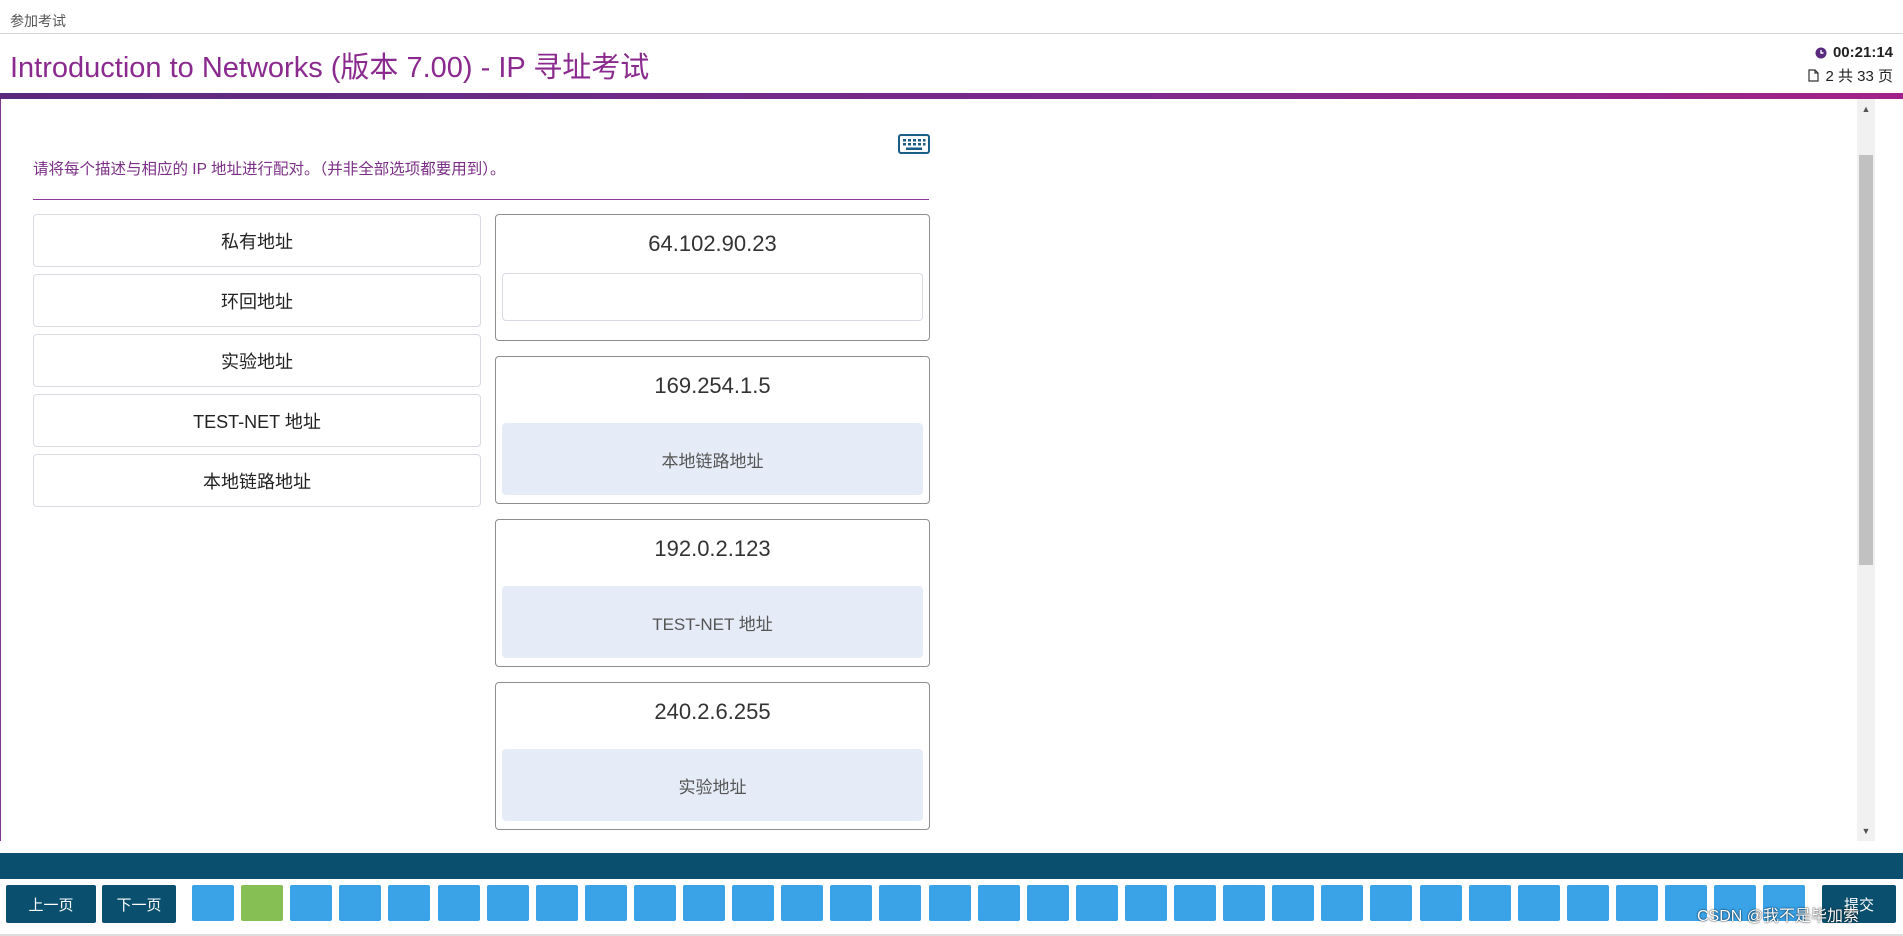  What do you see at coordinates (481, 199) in the screenshot?
I see `divider` at bounding box center [481, 199].